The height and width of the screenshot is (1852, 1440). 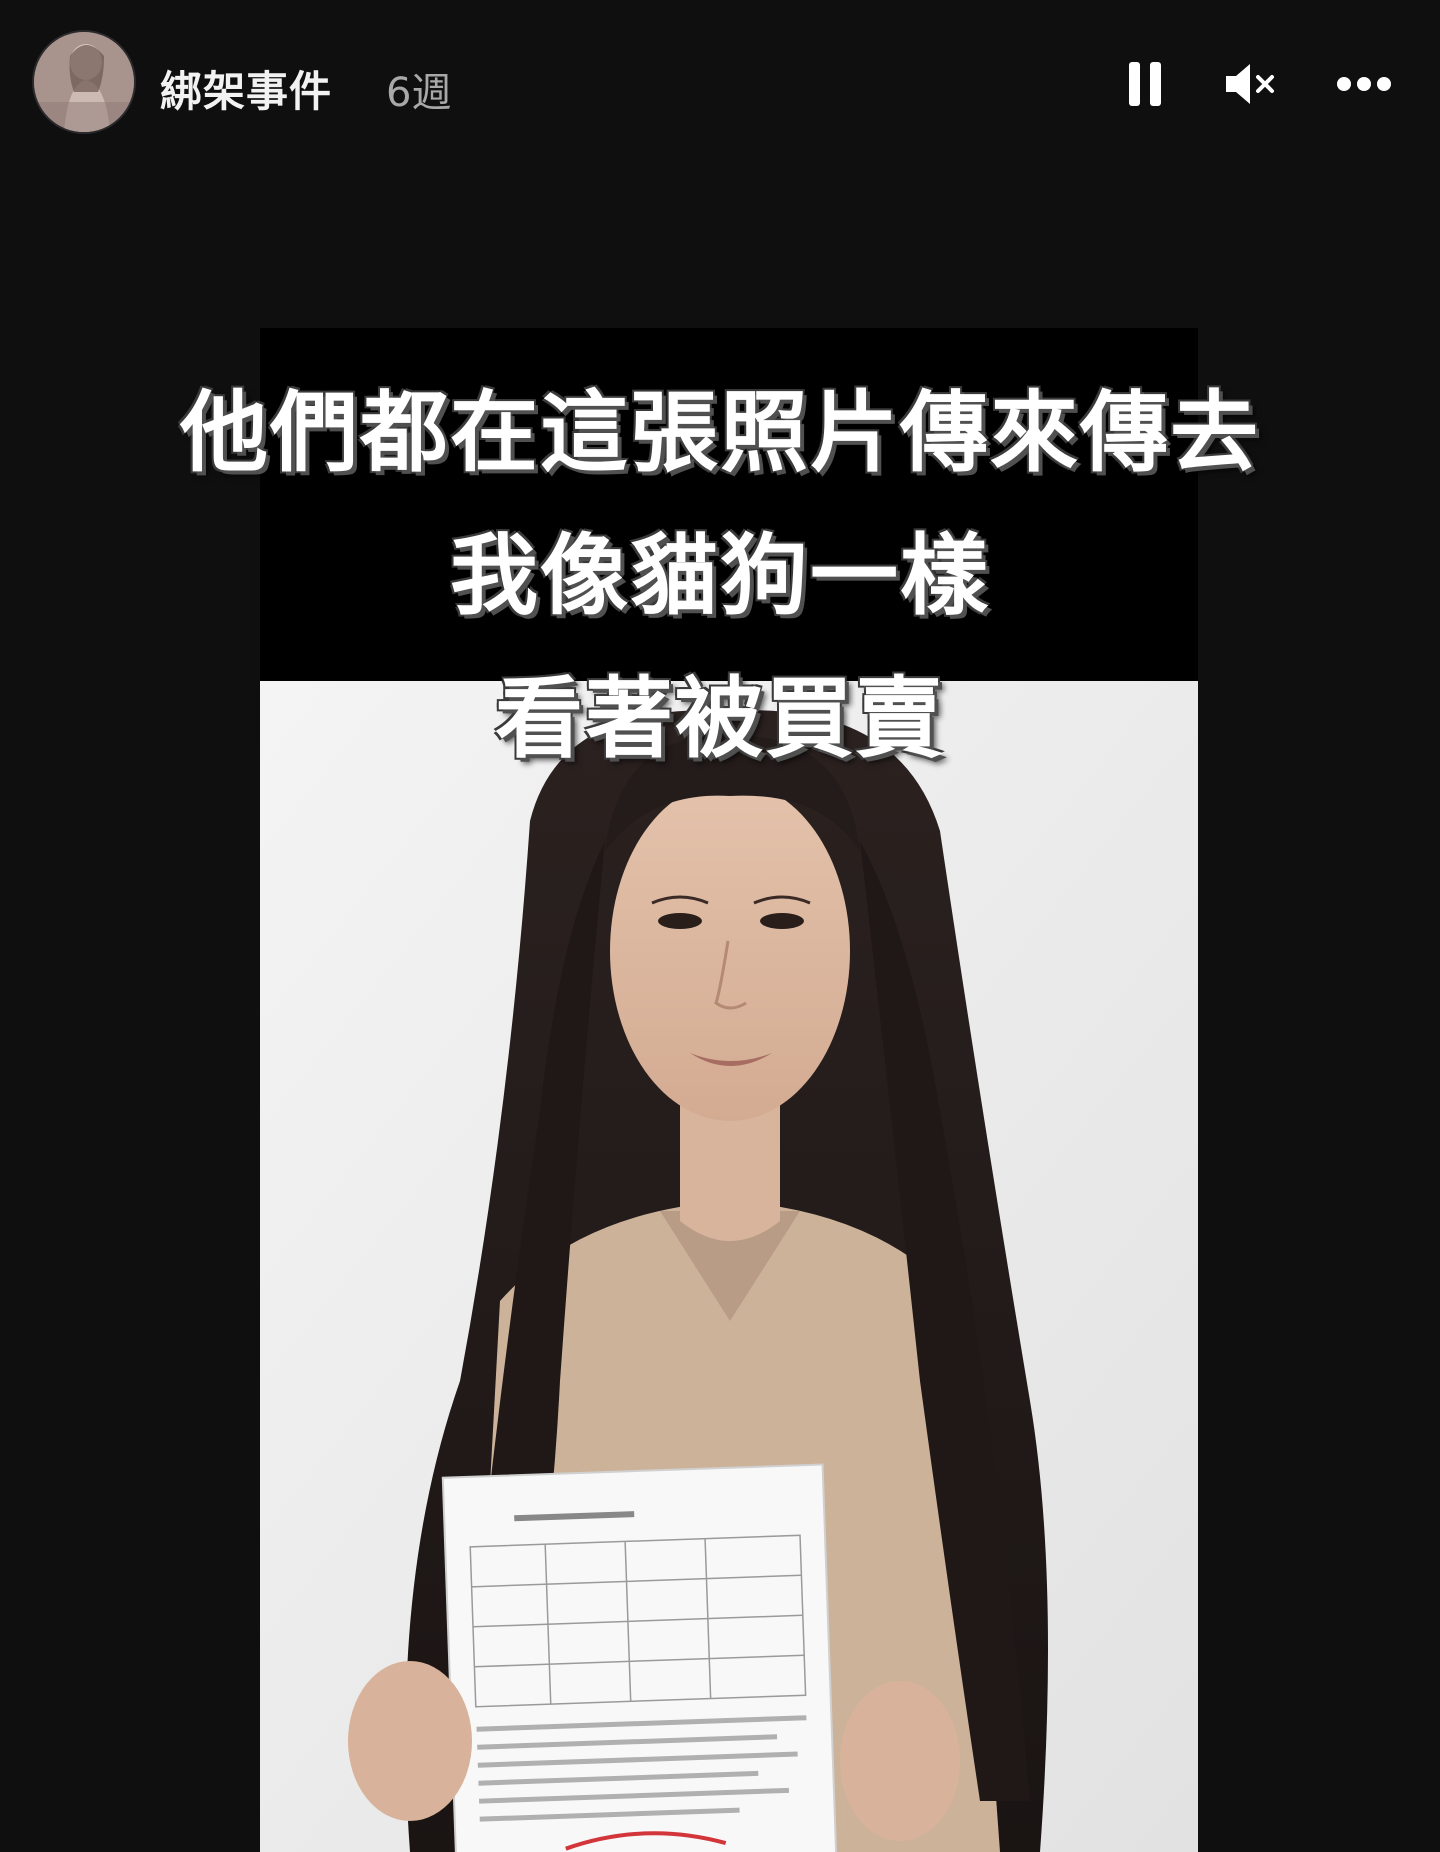 I want to click on pause-icon, so click(x=1145, y=84).